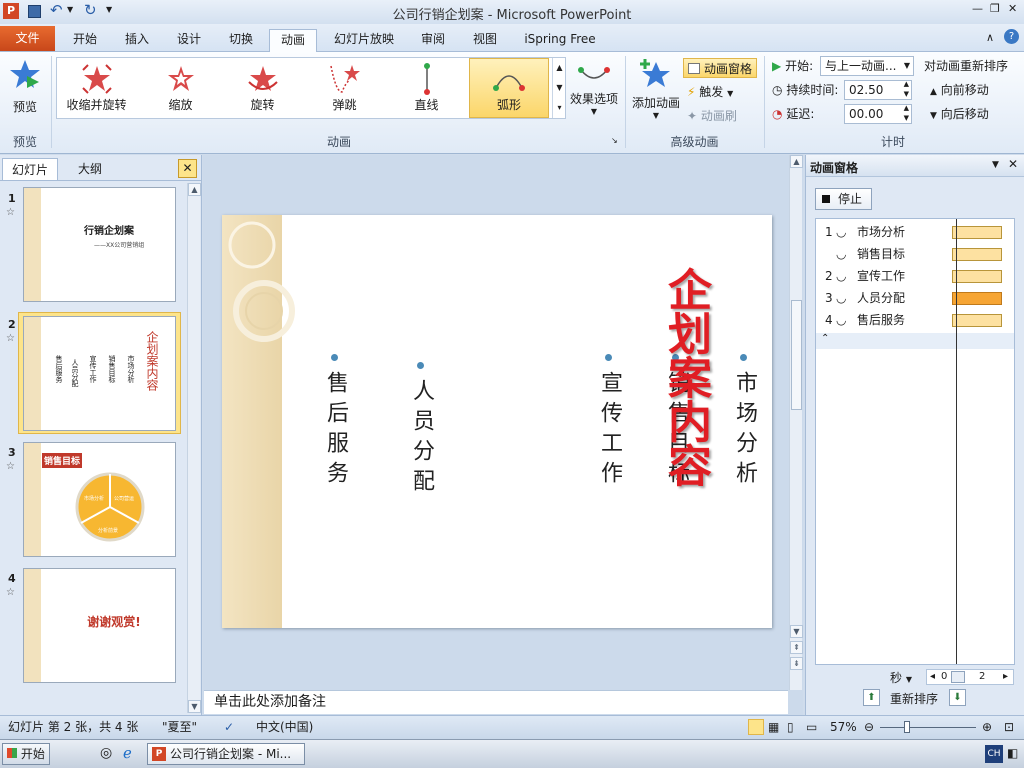 The image size is (1024, 768). What do you see at coordinates (364, 40) in the screenshot?
I see `tab-slideshow: 幻灯片放映` at bounding box center [364, 40].